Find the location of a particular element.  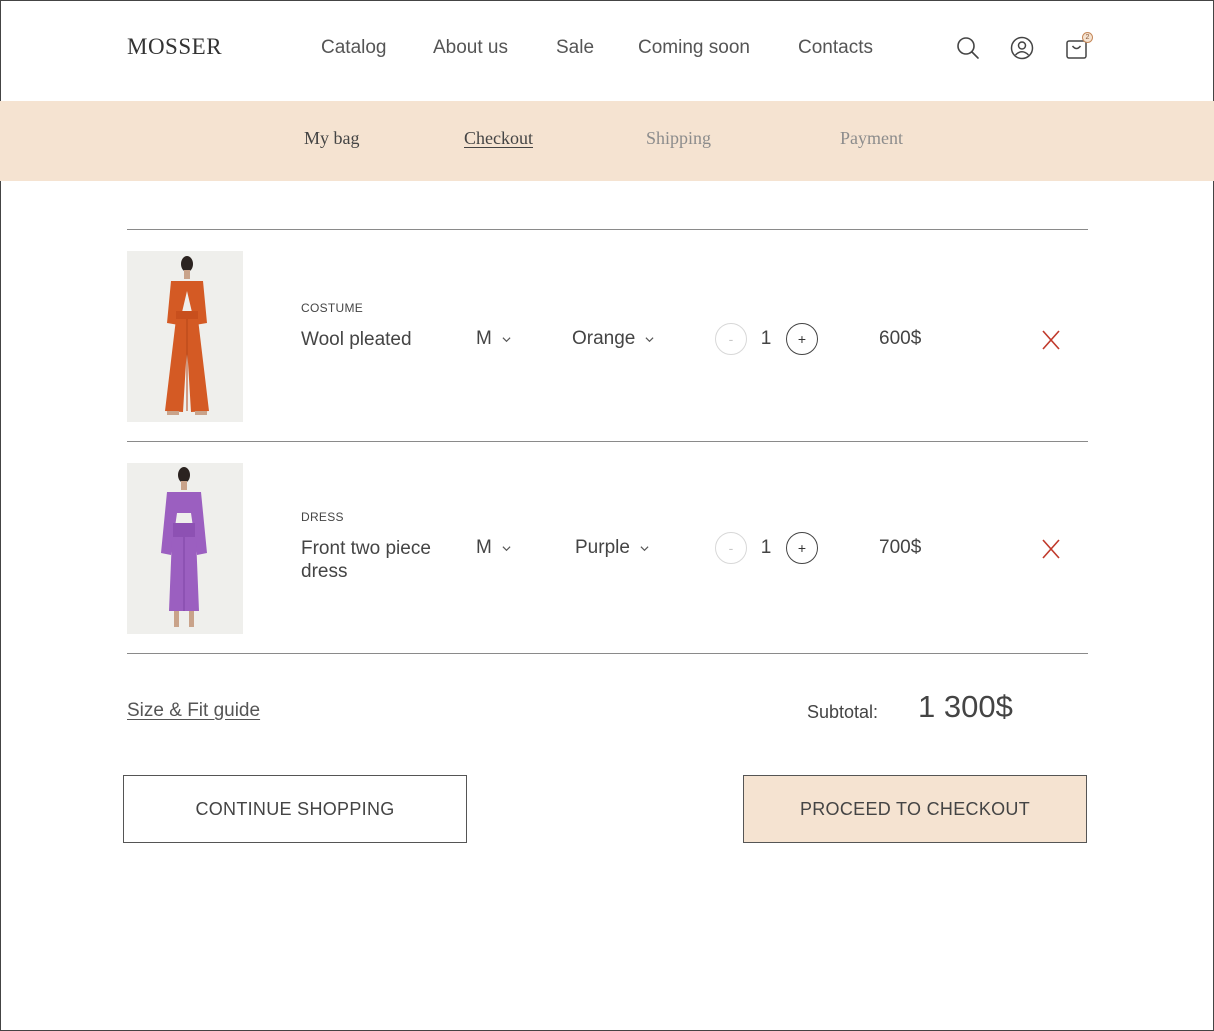

color-select: Purple is located at coordinates (612, 548).